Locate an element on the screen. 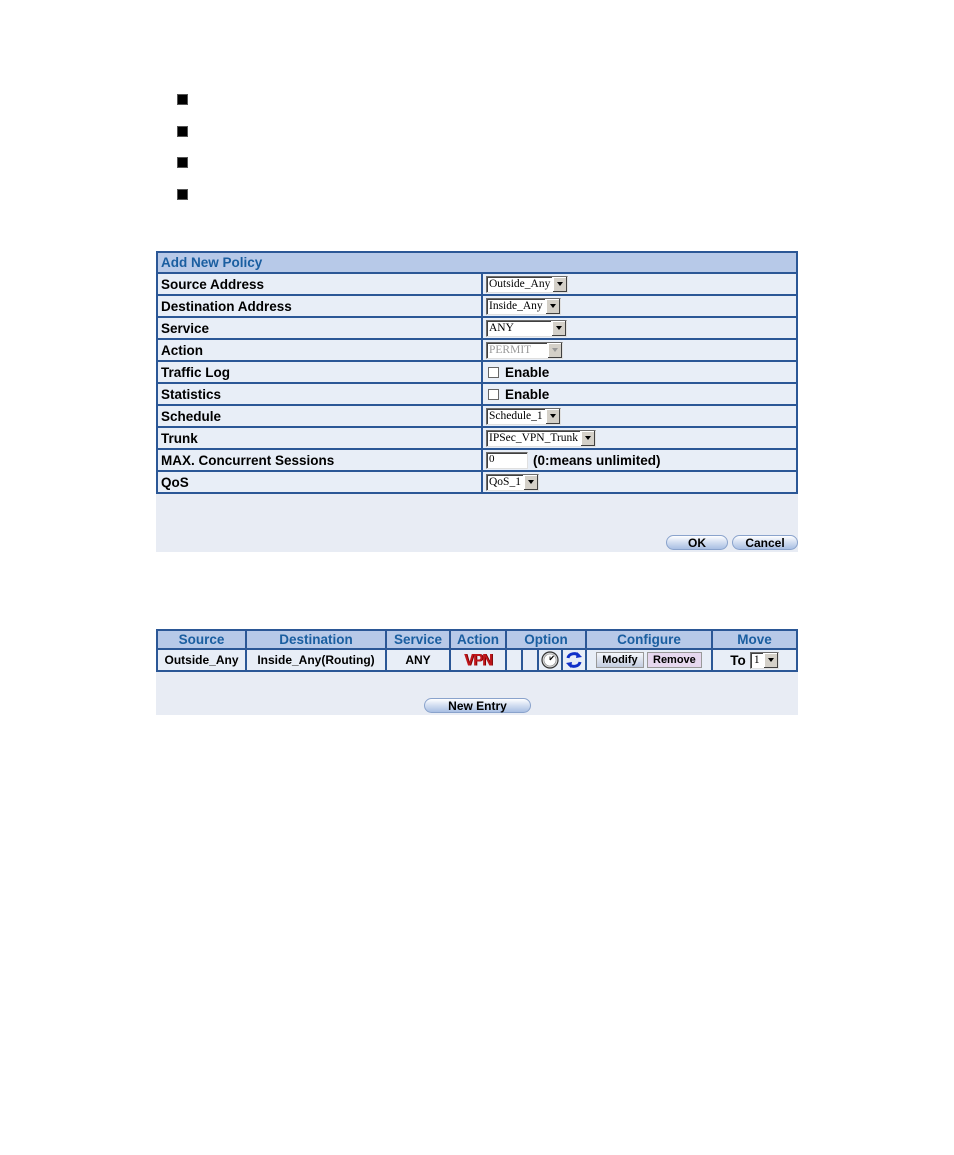 The width and height of the screenshot is (954, 1155). traffic-log-checkbox is located at coordinates (493, 372).